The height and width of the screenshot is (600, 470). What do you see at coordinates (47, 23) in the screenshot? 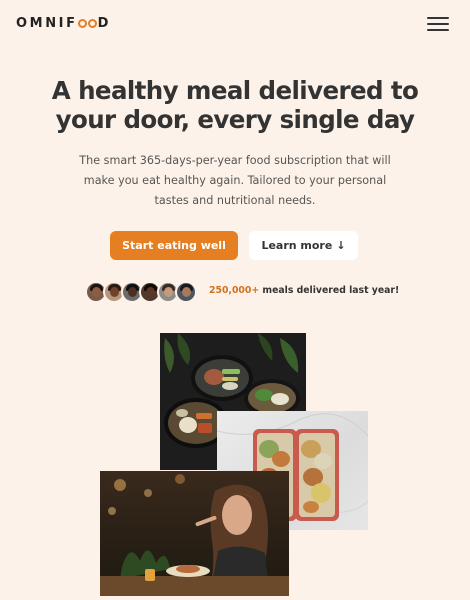
I see `logo-text-left: OMNIF` at bounding box center [47, 23].